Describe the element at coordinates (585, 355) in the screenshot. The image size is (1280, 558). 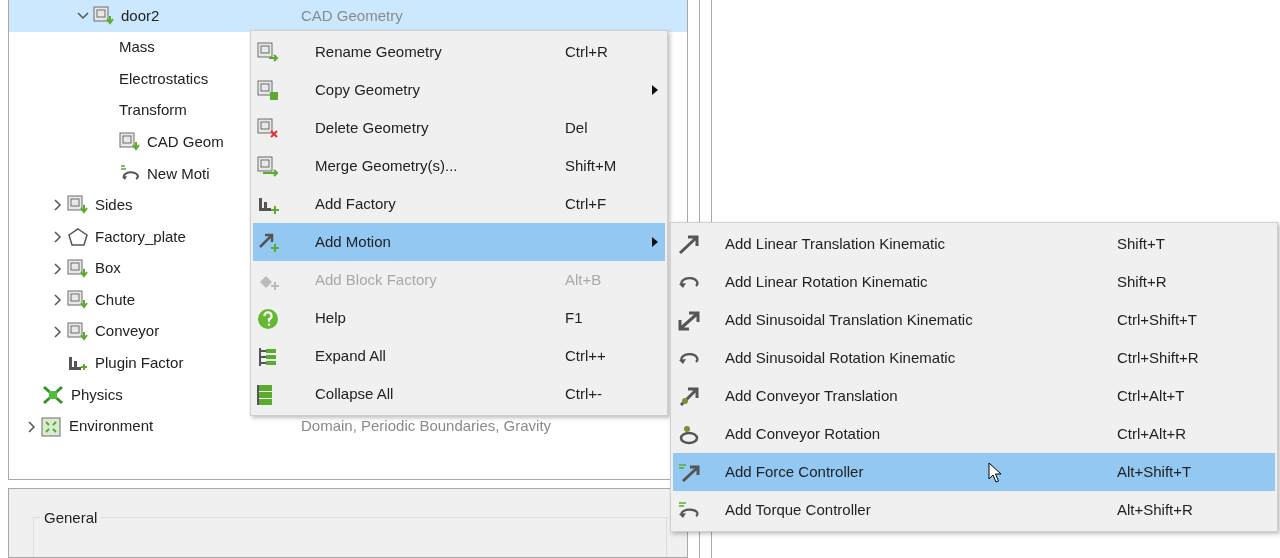
I see `shortcut-text: Ctrl++` at that location.